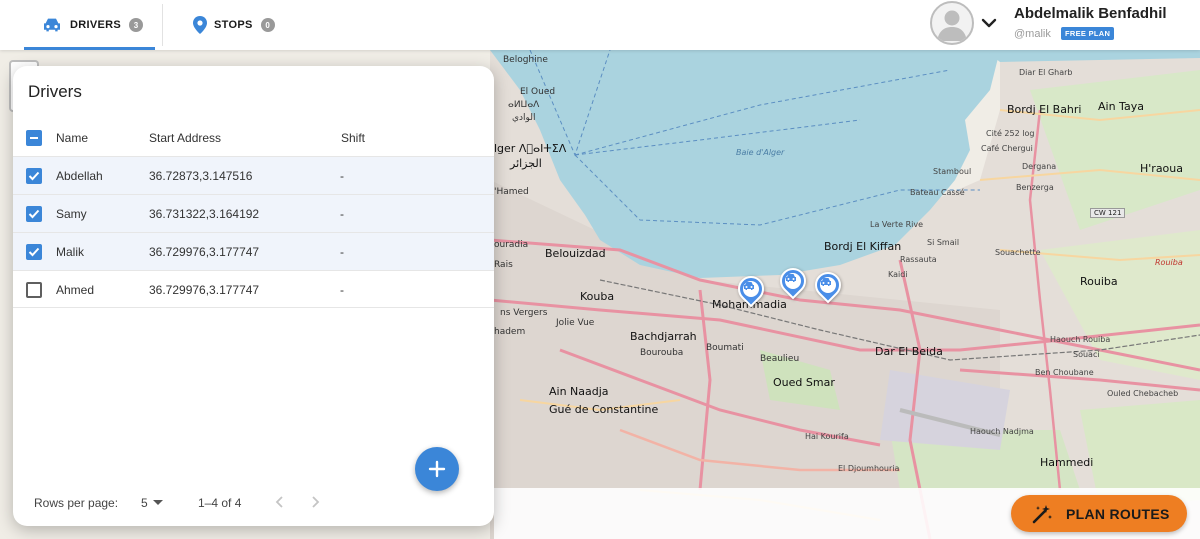 The image size is (1200, 539). Describe the element at coordinates (989, 23) in the screenshot. I see `chevron-down-icon` at that location.